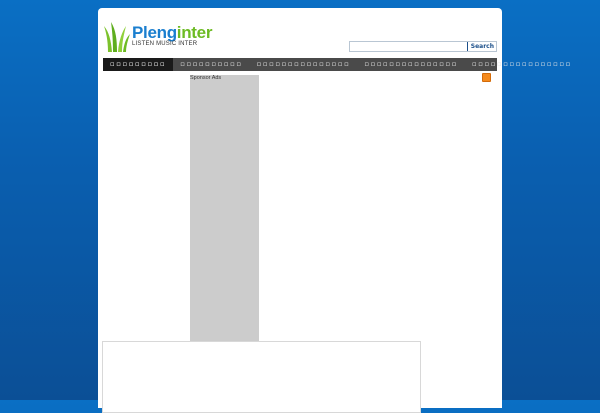  I want to click on content-box, so click(261, 377).